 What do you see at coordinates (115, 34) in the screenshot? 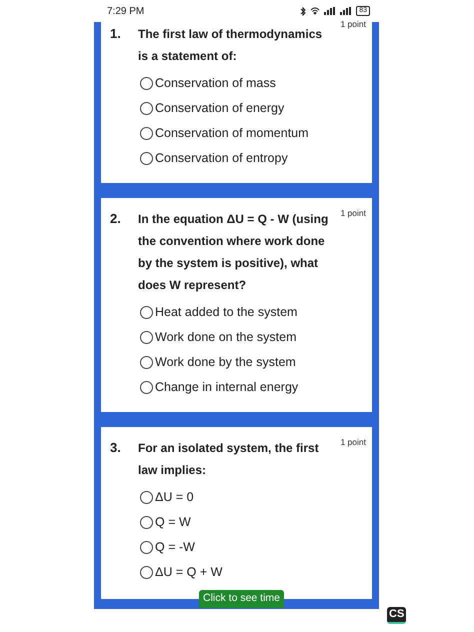
I see `question-number: 1.` at bounding box center [115, 34].